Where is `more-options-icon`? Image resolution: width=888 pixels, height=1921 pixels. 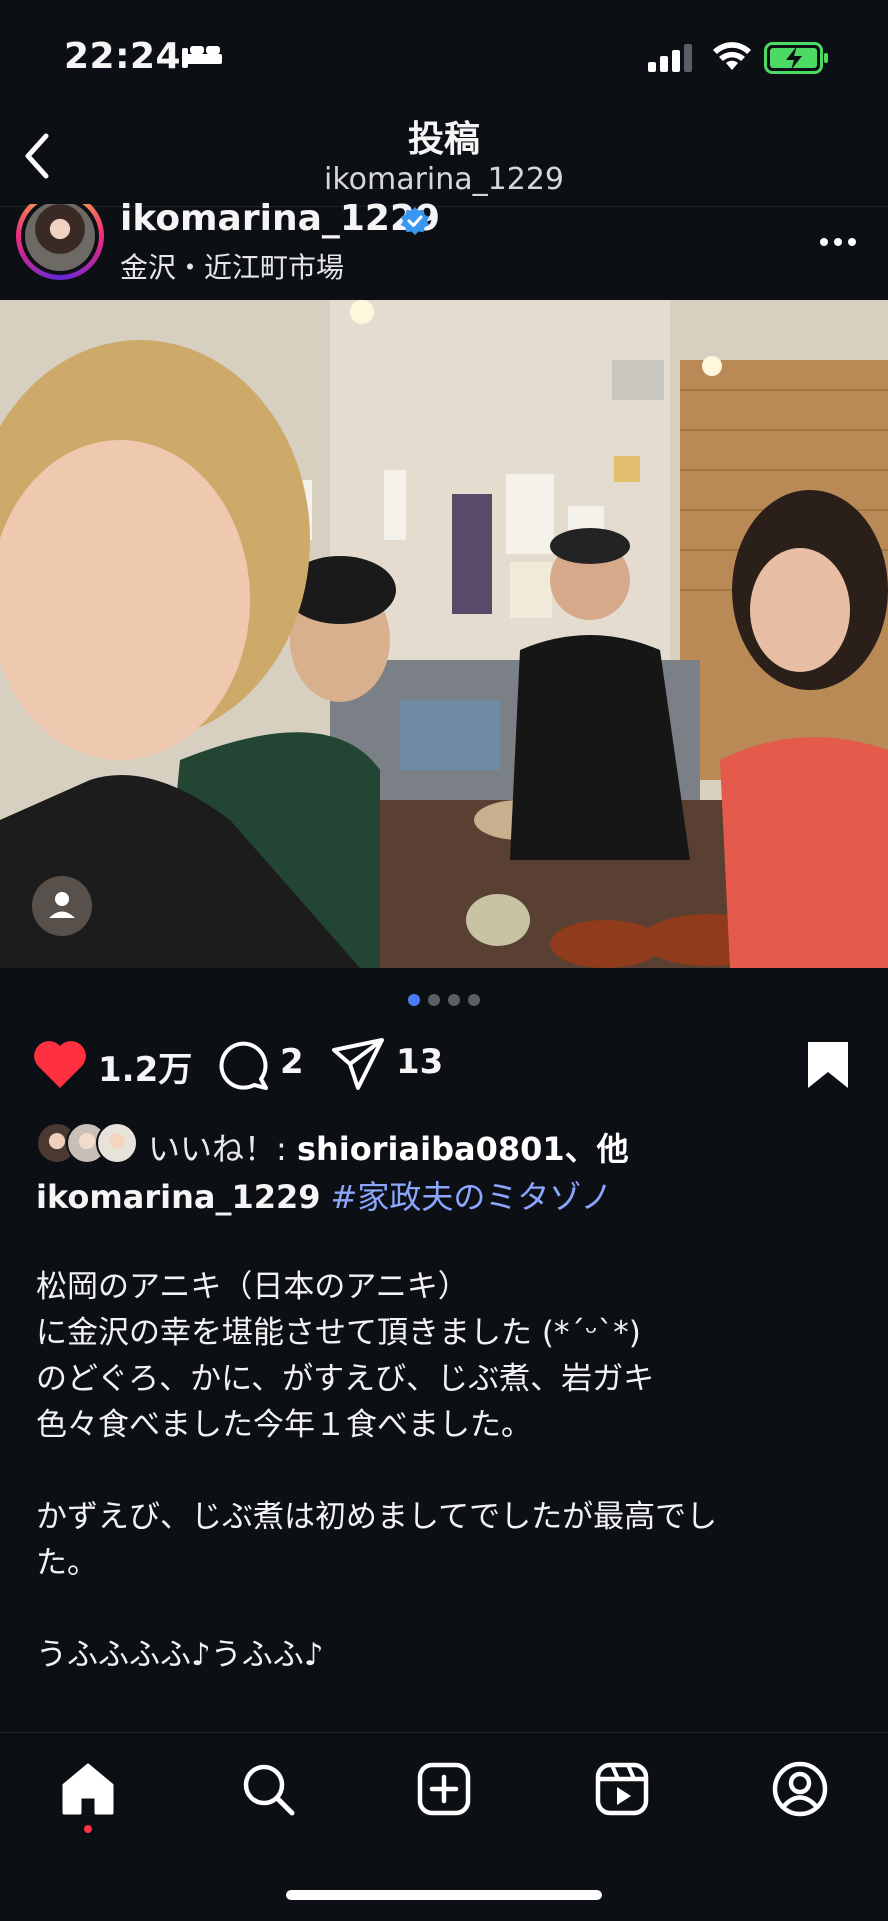 more-options-icon is located at coordinates (838, 242).